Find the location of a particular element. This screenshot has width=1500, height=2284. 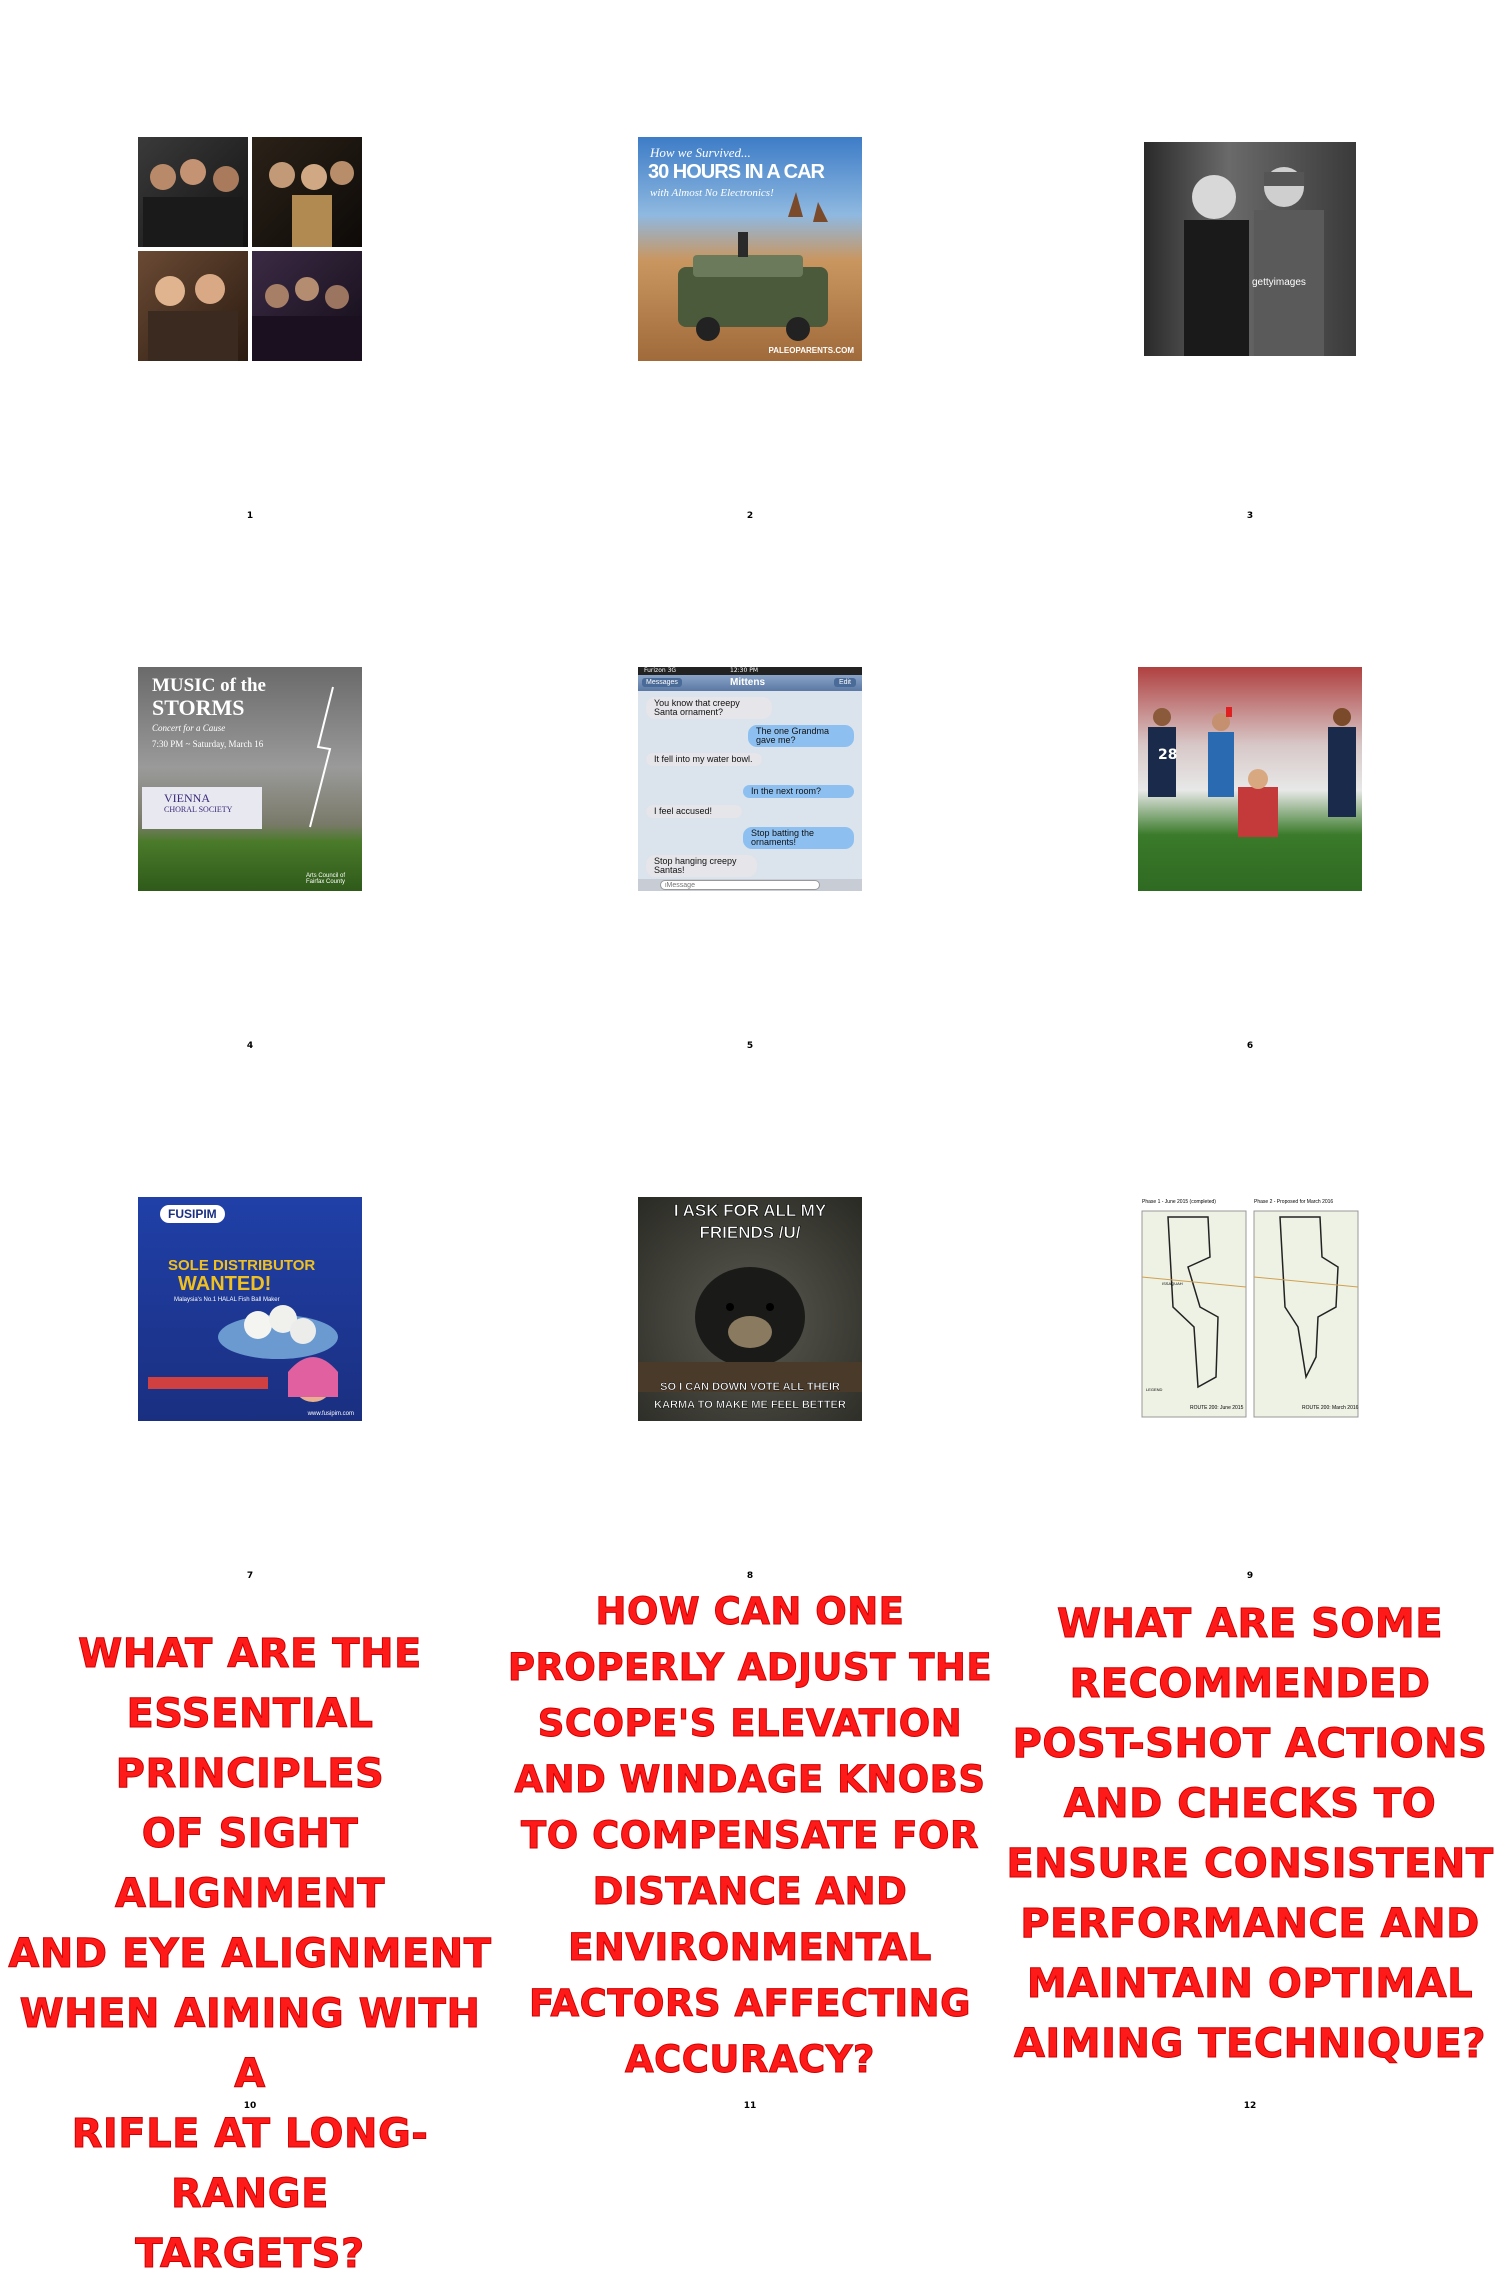

question-line: RIFLE AT LONG-RANGE is located at coordinates (250, 2164).